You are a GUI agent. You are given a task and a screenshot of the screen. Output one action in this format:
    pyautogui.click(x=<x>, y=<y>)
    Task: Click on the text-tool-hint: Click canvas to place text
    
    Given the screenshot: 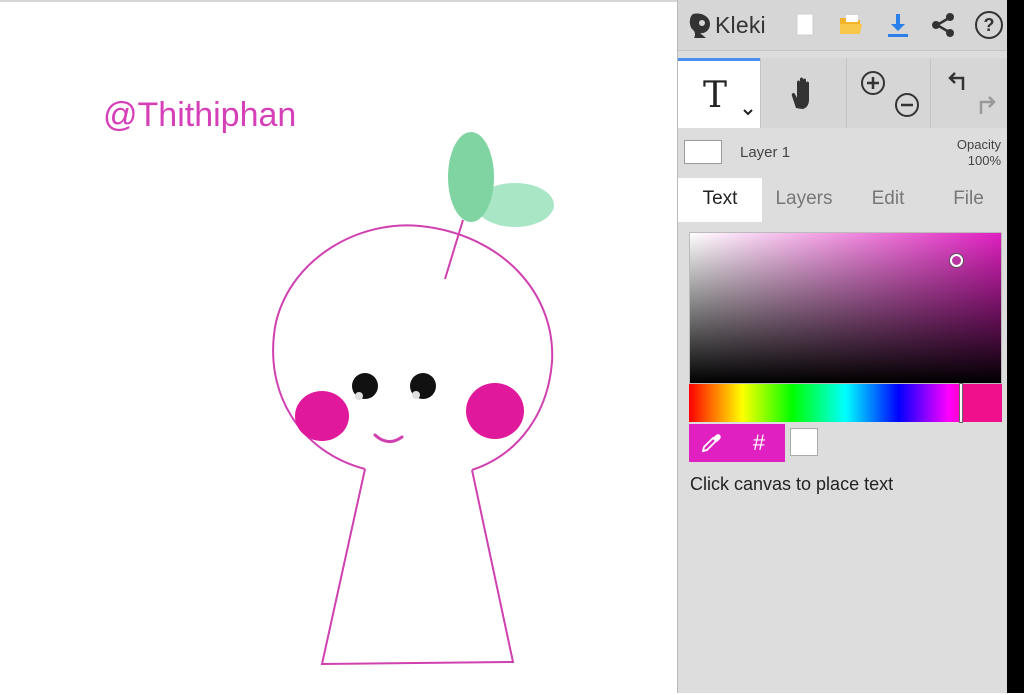 What is the action you would take?
    pyautogui.click(x=792, y=484)
    